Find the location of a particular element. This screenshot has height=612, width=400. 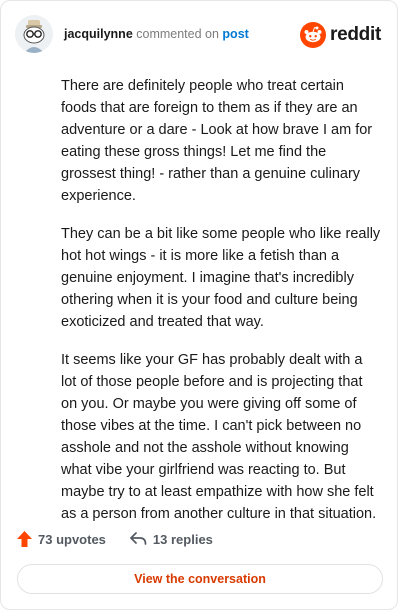

comment-meta: jacquilynne commented on post is located at coordinates (156, 34).